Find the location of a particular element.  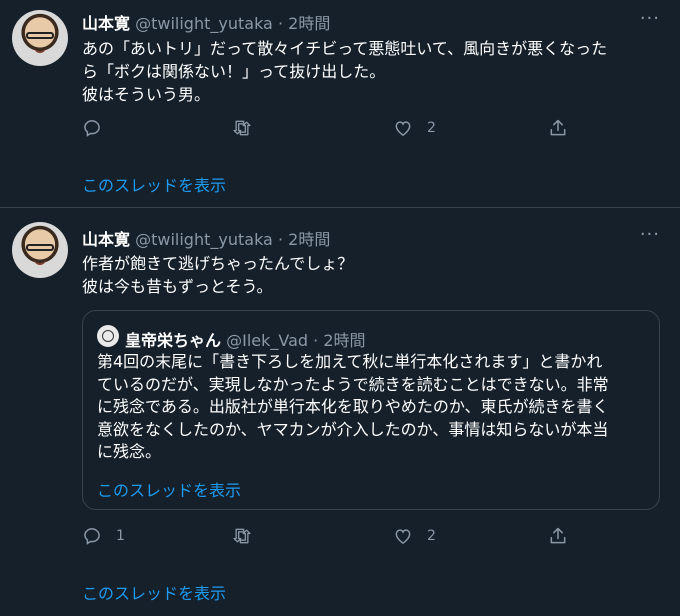

reply-button: 1 is located at coordinates (103, 536).